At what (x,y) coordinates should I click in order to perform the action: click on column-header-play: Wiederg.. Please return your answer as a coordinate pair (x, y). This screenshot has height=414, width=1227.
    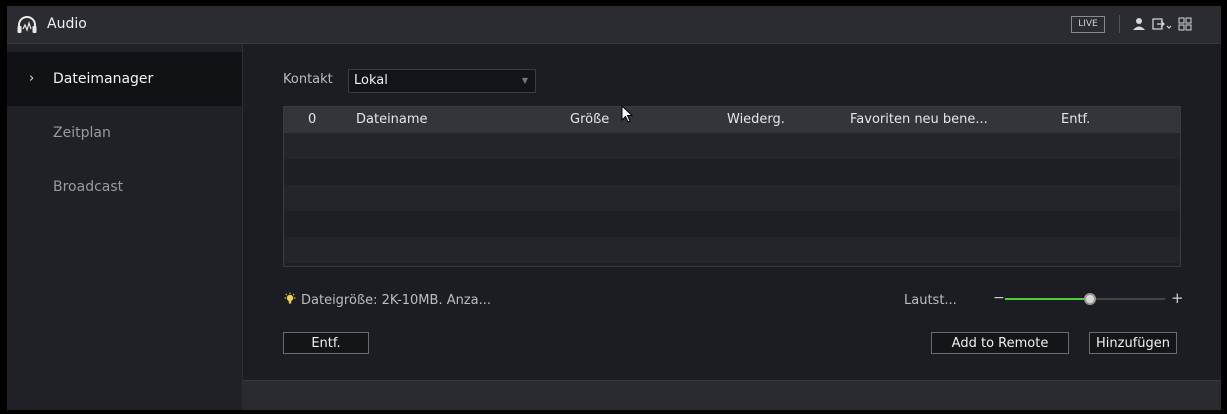
    Looking at the image, I should click on (756, 119).